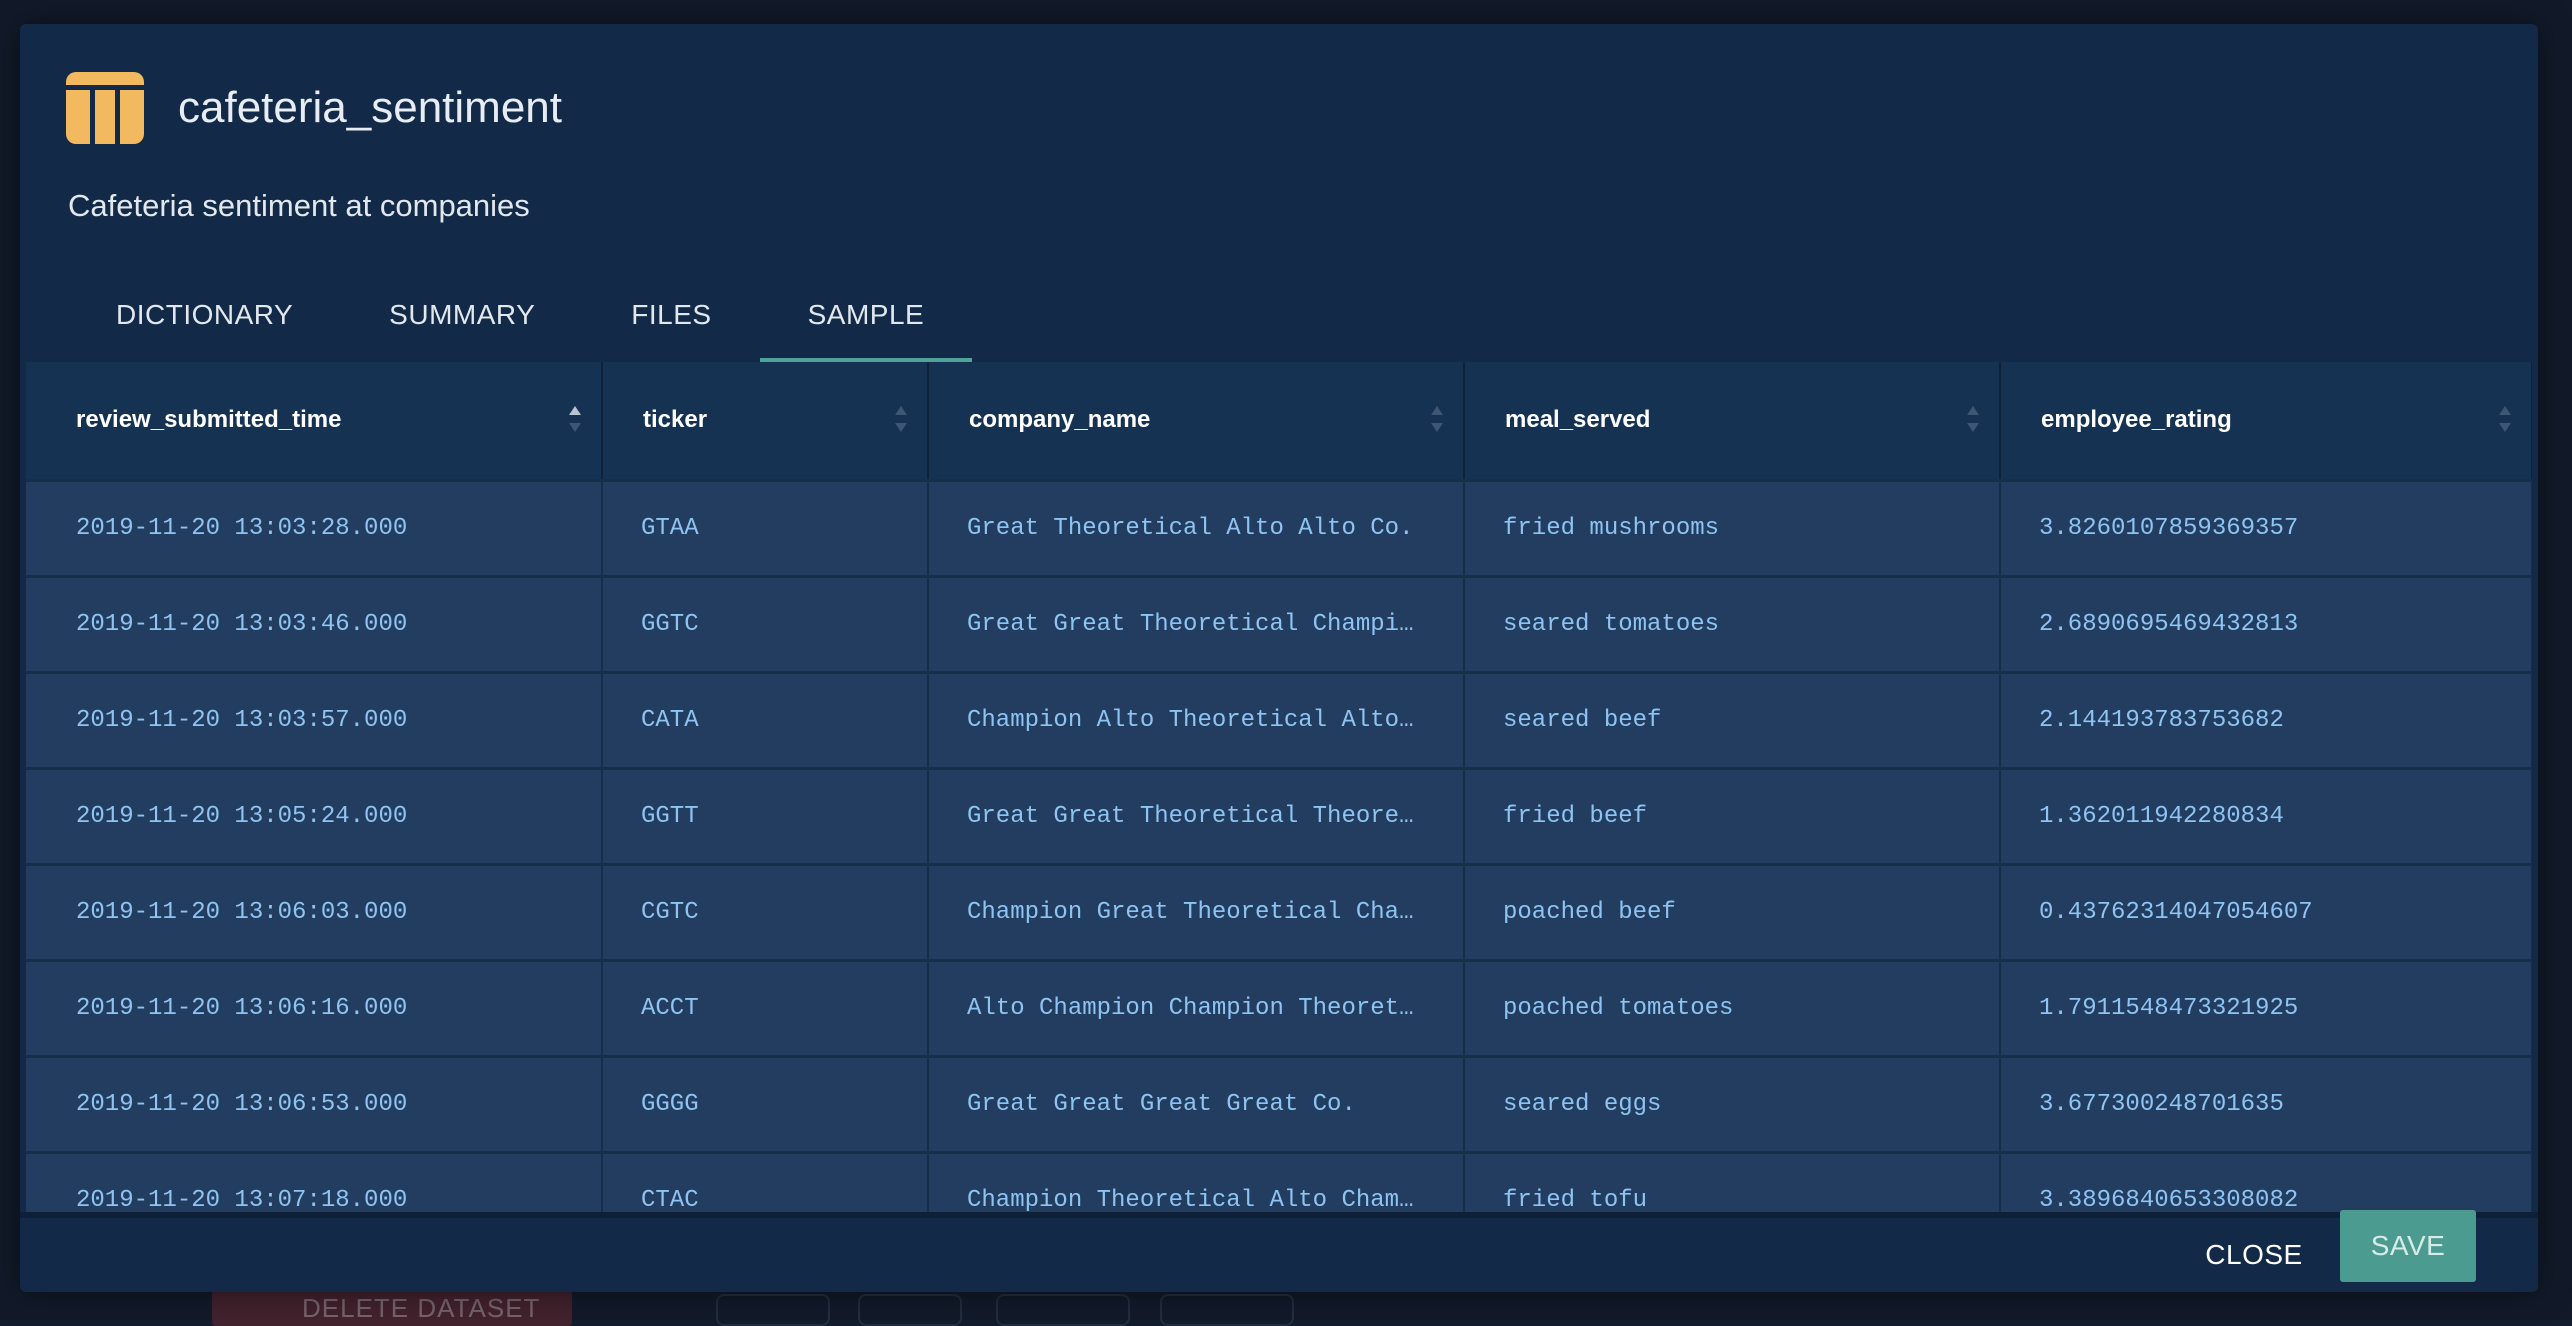 This screenshot has height=1326, width=2572. I want to click on table-cell: CGTC, so click(765, 911).